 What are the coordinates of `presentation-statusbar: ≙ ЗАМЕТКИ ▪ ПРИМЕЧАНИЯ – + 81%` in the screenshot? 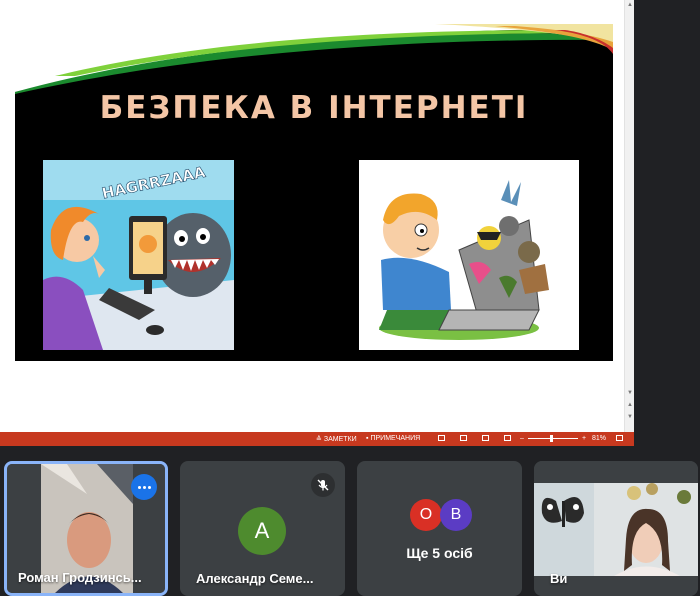 It's located at (317, 439).